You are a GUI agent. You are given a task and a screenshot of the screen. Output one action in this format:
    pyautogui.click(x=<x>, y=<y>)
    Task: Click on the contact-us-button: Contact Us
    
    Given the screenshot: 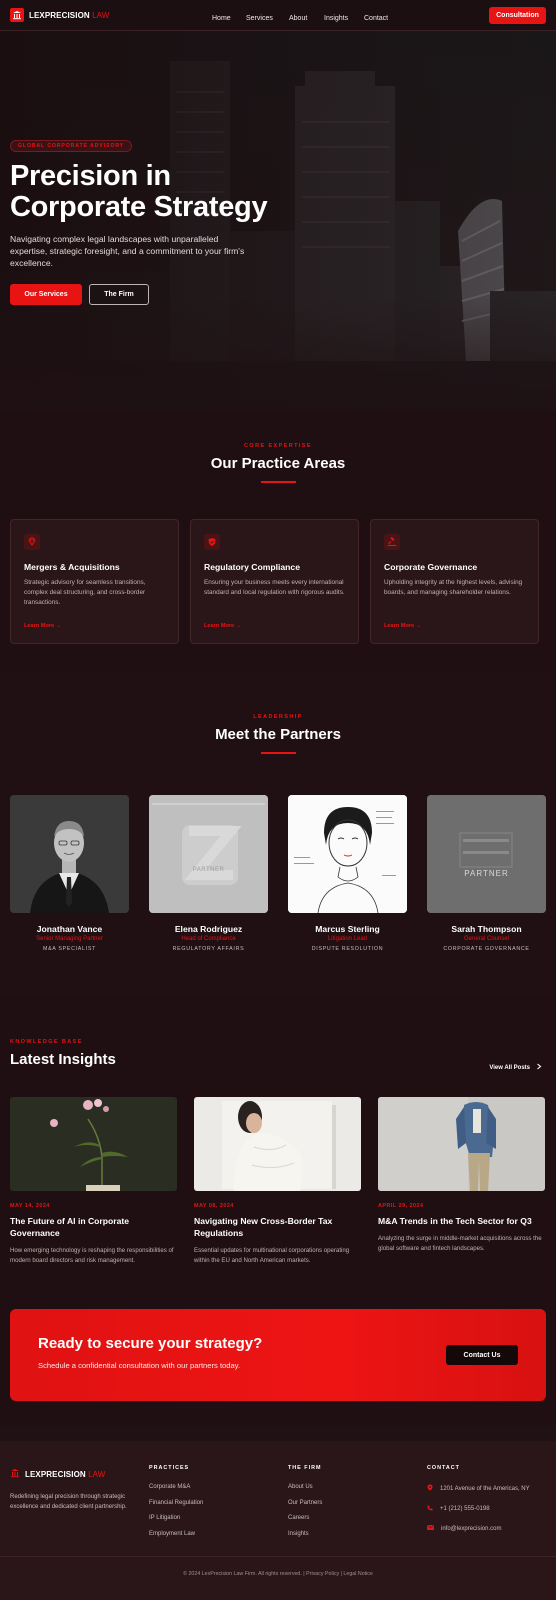 What is the action you would take?
    pyautogui.click(x=482, y=1355)
    